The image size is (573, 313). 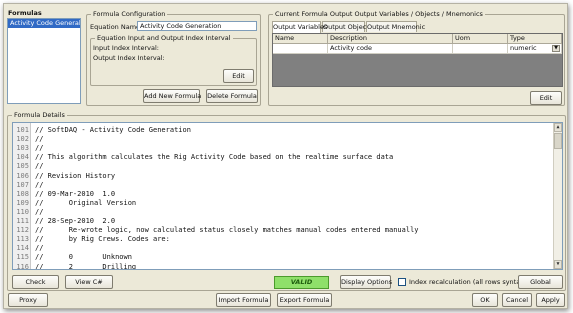 What do you see at coordinates (523, 48) in the screenshot?
I see `cell-type-value: numeric` at bounding box center [523, 48].